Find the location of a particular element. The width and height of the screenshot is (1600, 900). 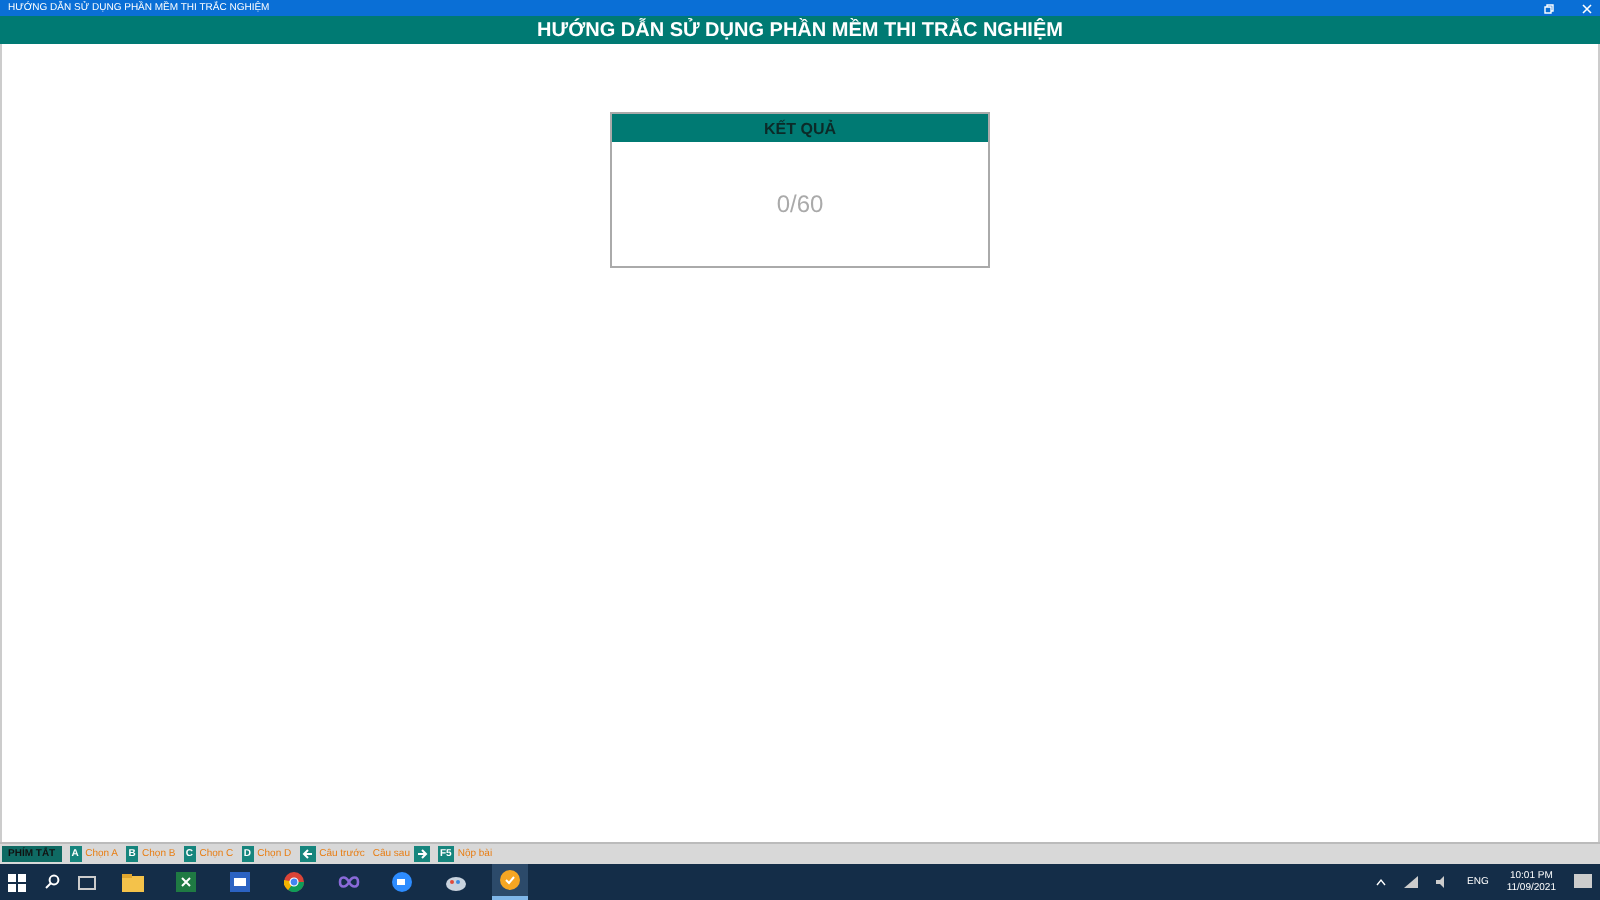

score-text: 0/60 is located at coordinates (800, 205).